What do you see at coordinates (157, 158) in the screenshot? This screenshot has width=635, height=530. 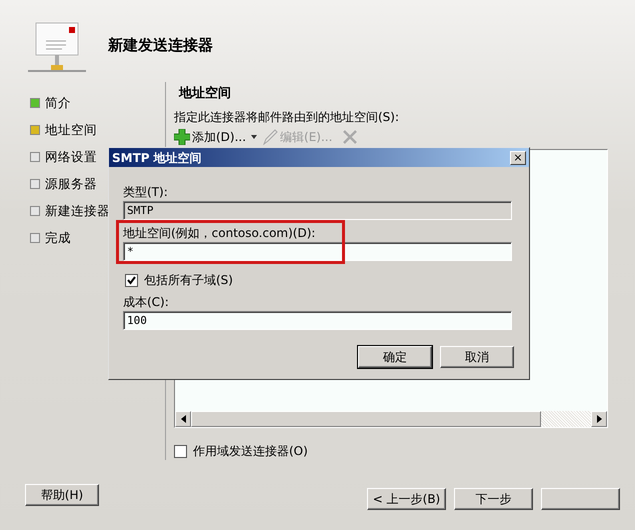 I see `dialog-title: SMTP 地址空间` at bounding box center [157, 158].